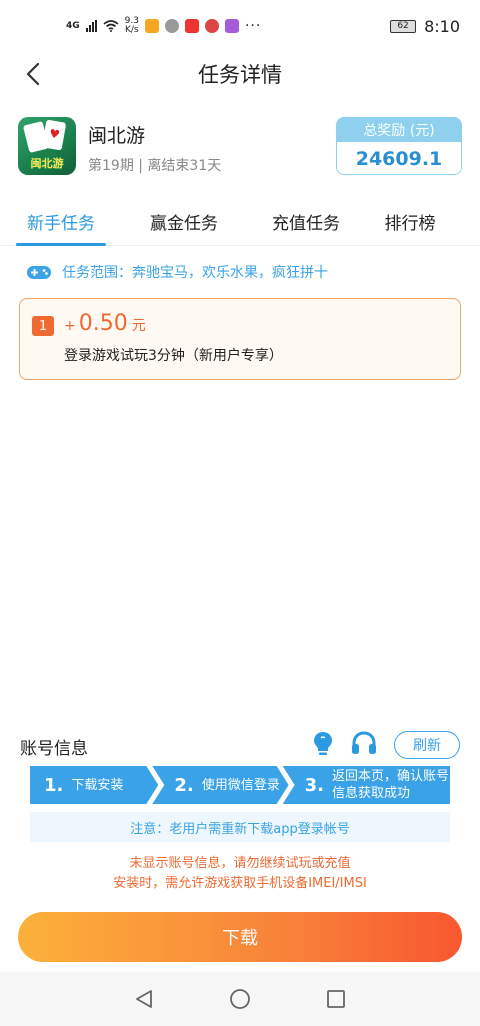 This screenshot has height=1026, width=480. Describe the element at coordinates (173, 356) in the screenshot. I see `task-description: 登录游戏试玩3分钟（新用户专享）` at that location.